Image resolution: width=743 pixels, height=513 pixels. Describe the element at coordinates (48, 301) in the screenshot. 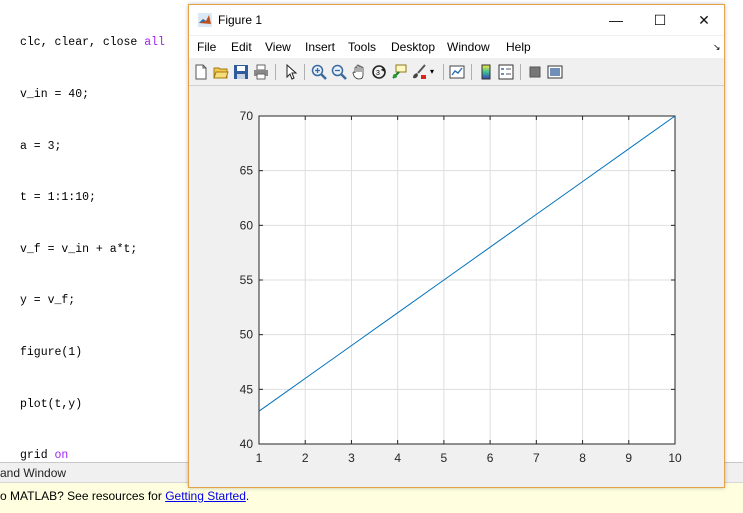

I see `code-line: y = v_f;` at that location.